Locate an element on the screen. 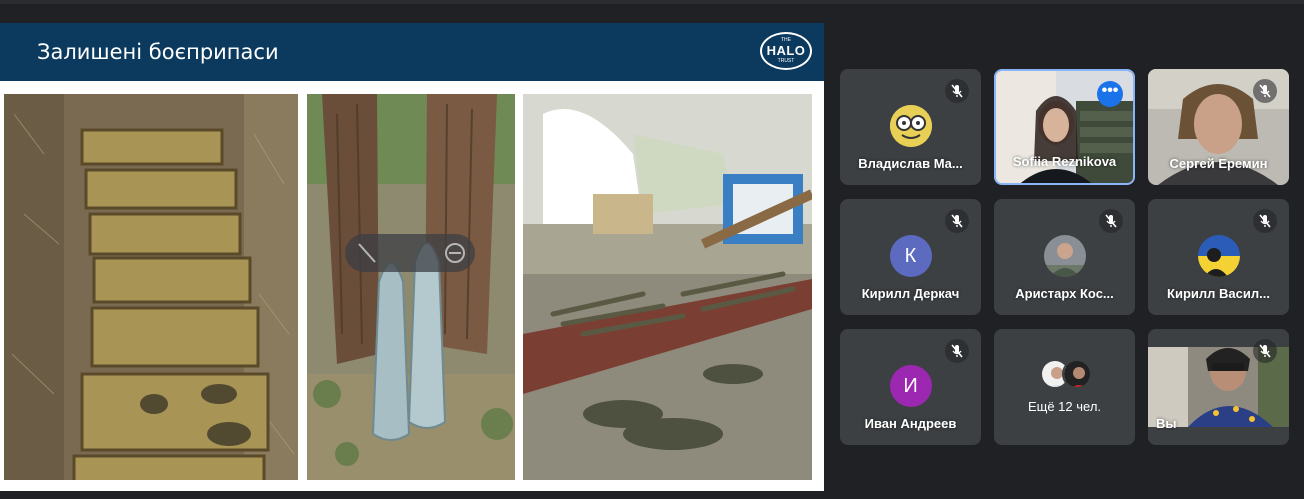 The image size is (1304, 499). slide-header: Залишені боєприпаси THE HALO TRUST is located at coordinates (412, 52).